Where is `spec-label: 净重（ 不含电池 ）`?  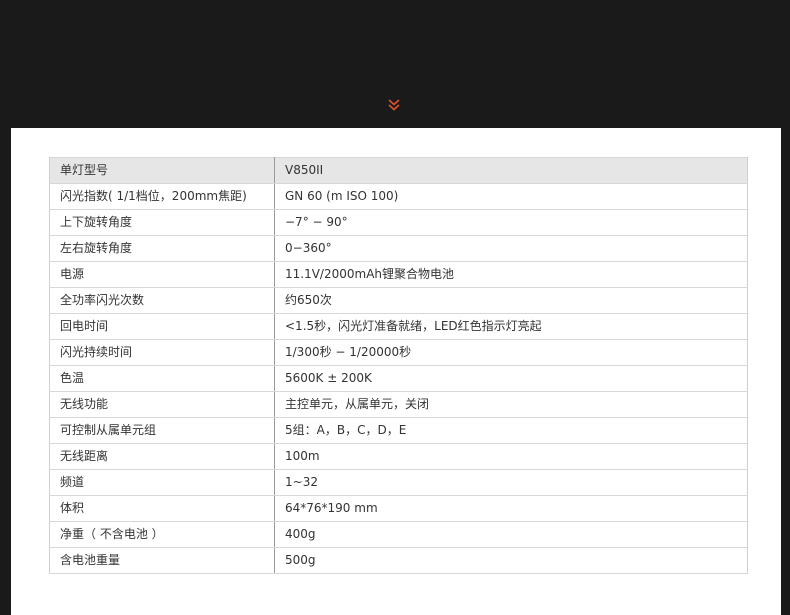
spec-label: 净重（ 不含电池 ） is located at coordinates (162, 534).